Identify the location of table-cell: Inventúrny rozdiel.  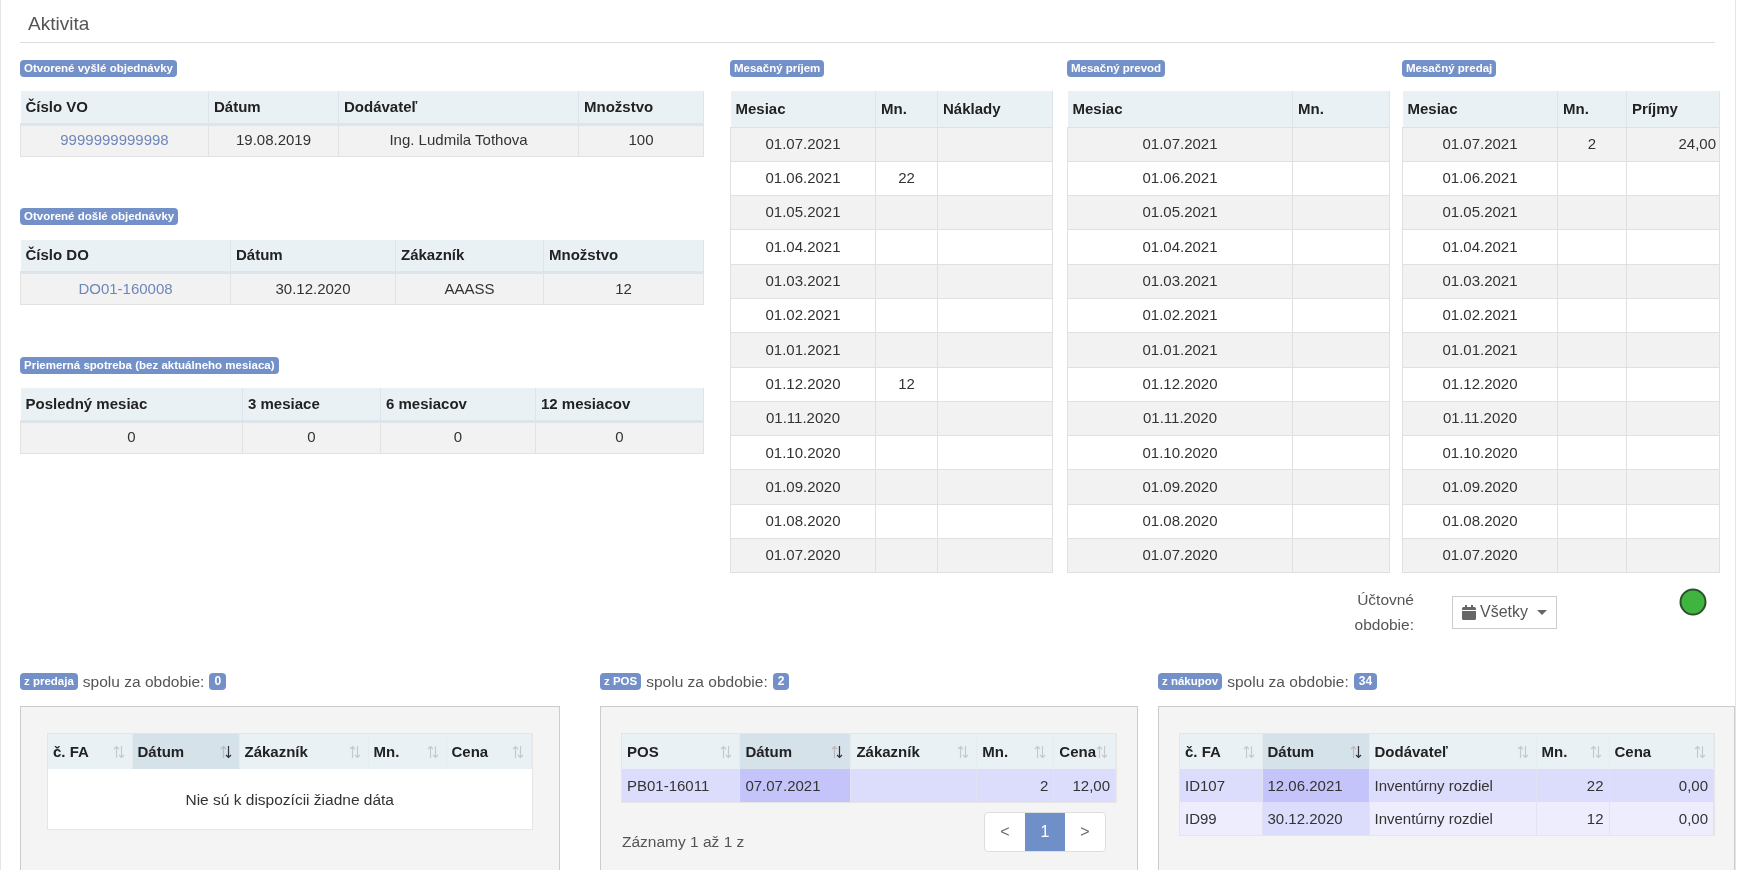
(1452, 786).